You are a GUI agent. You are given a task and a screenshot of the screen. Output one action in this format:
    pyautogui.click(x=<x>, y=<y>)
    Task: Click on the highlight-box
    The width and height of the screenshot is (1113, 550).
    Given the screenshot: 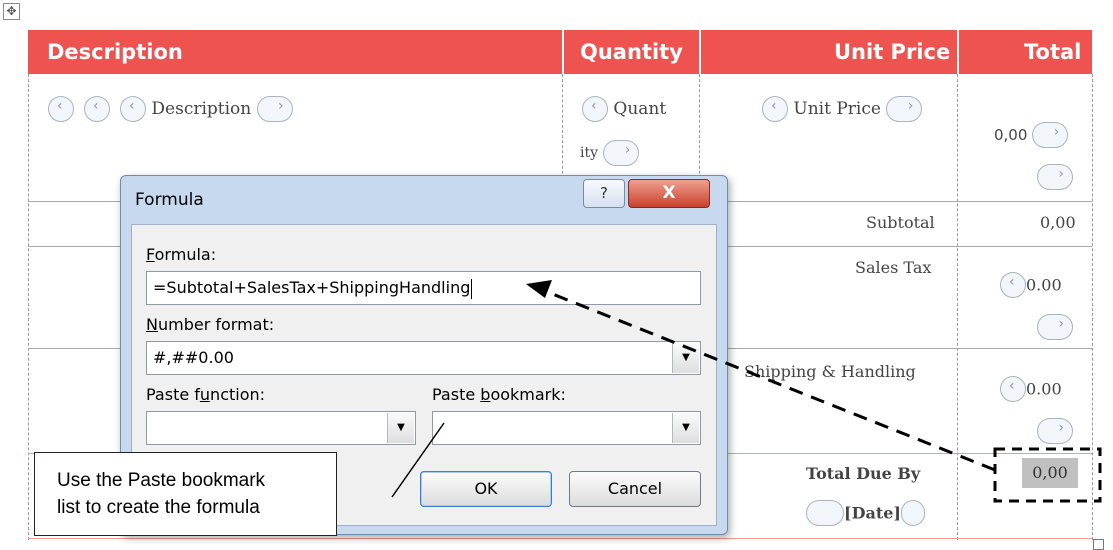 What is the action you would take?
    pyautogui.click(x=1047, y=475)
    